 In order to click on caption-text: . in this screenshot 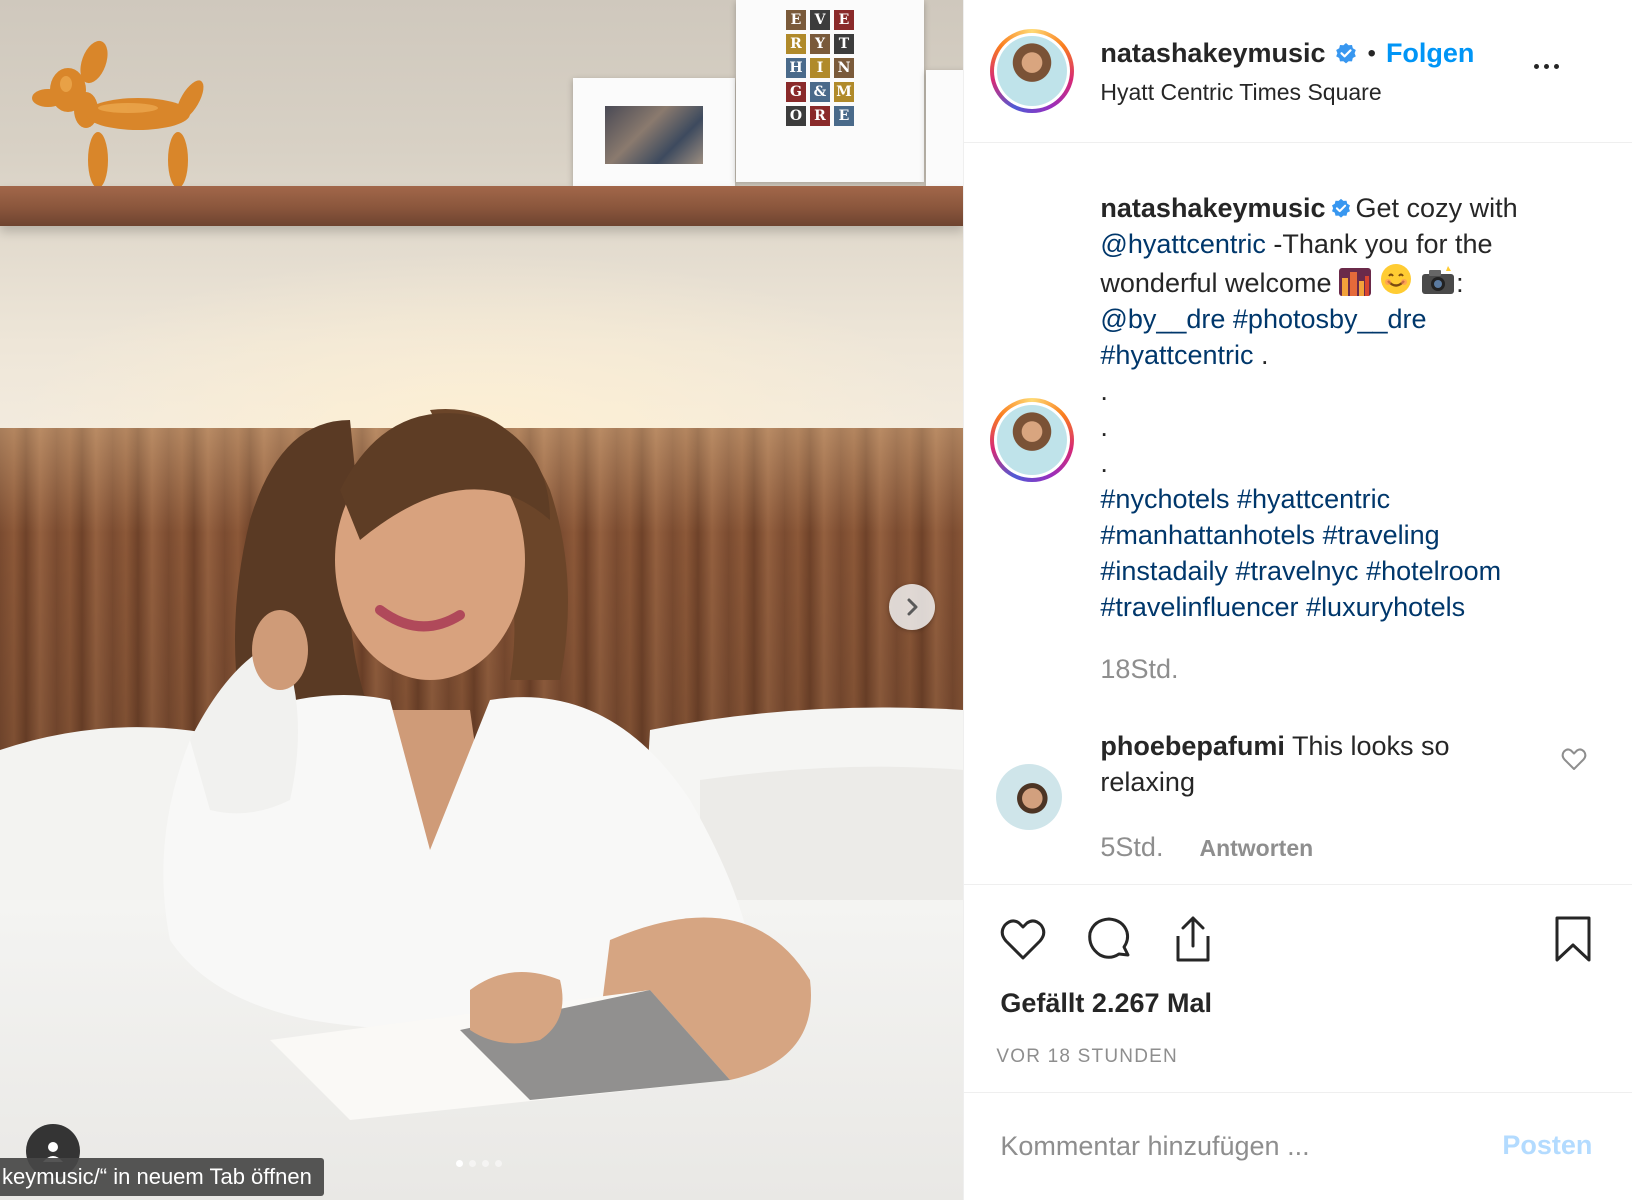, I will do `click(1261, 355)`.